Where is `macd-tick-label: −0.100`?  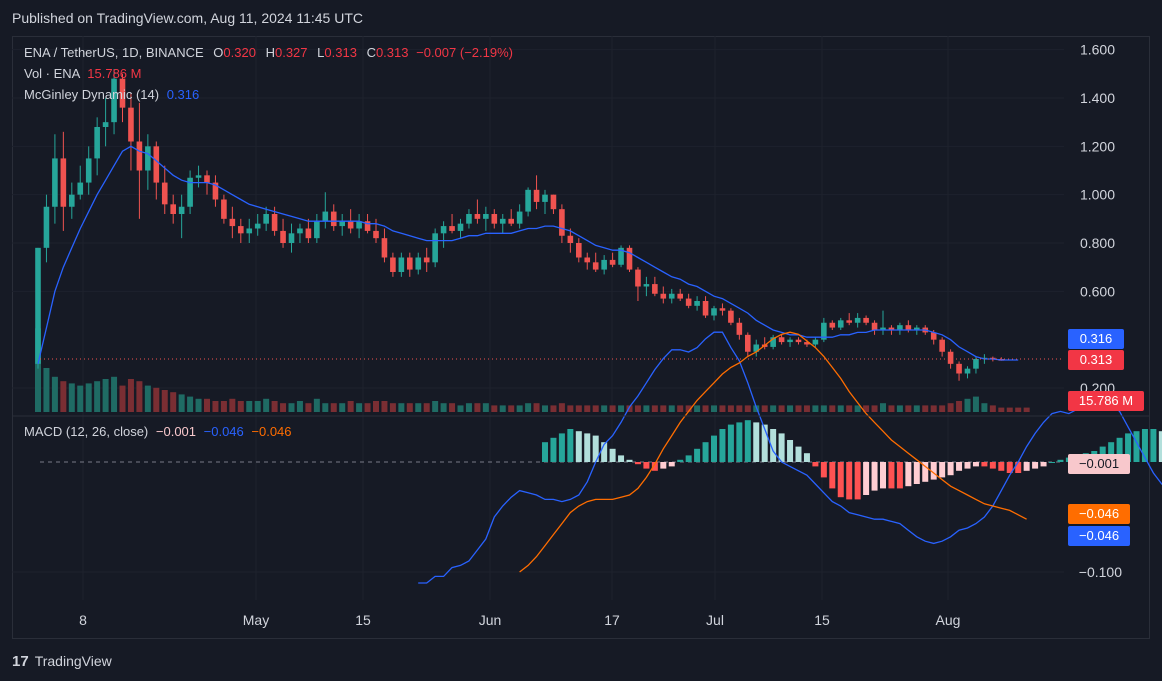
macd-tick-label: −0.100 is located at coordinates (1100, 572).